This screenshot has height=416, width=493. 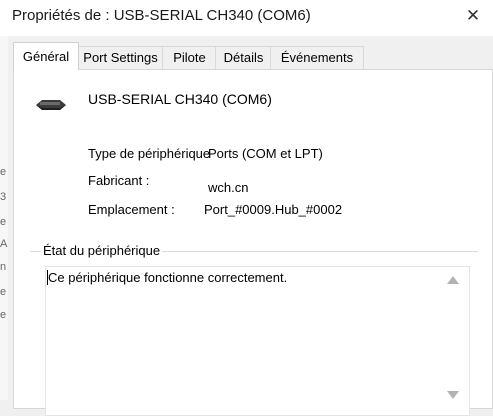 I want to click on manufacturer-label: Fabricant :, so click(x=119, y=180).